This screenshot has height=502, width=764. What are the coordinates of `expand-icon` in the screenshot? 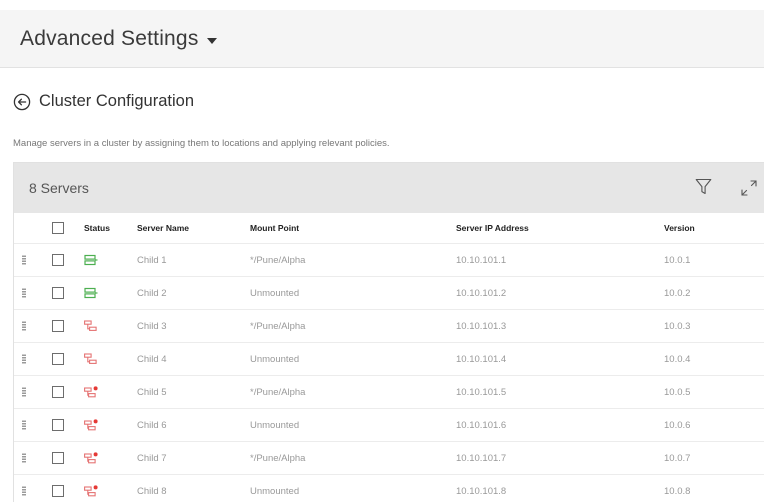 It's located at (749, 188).